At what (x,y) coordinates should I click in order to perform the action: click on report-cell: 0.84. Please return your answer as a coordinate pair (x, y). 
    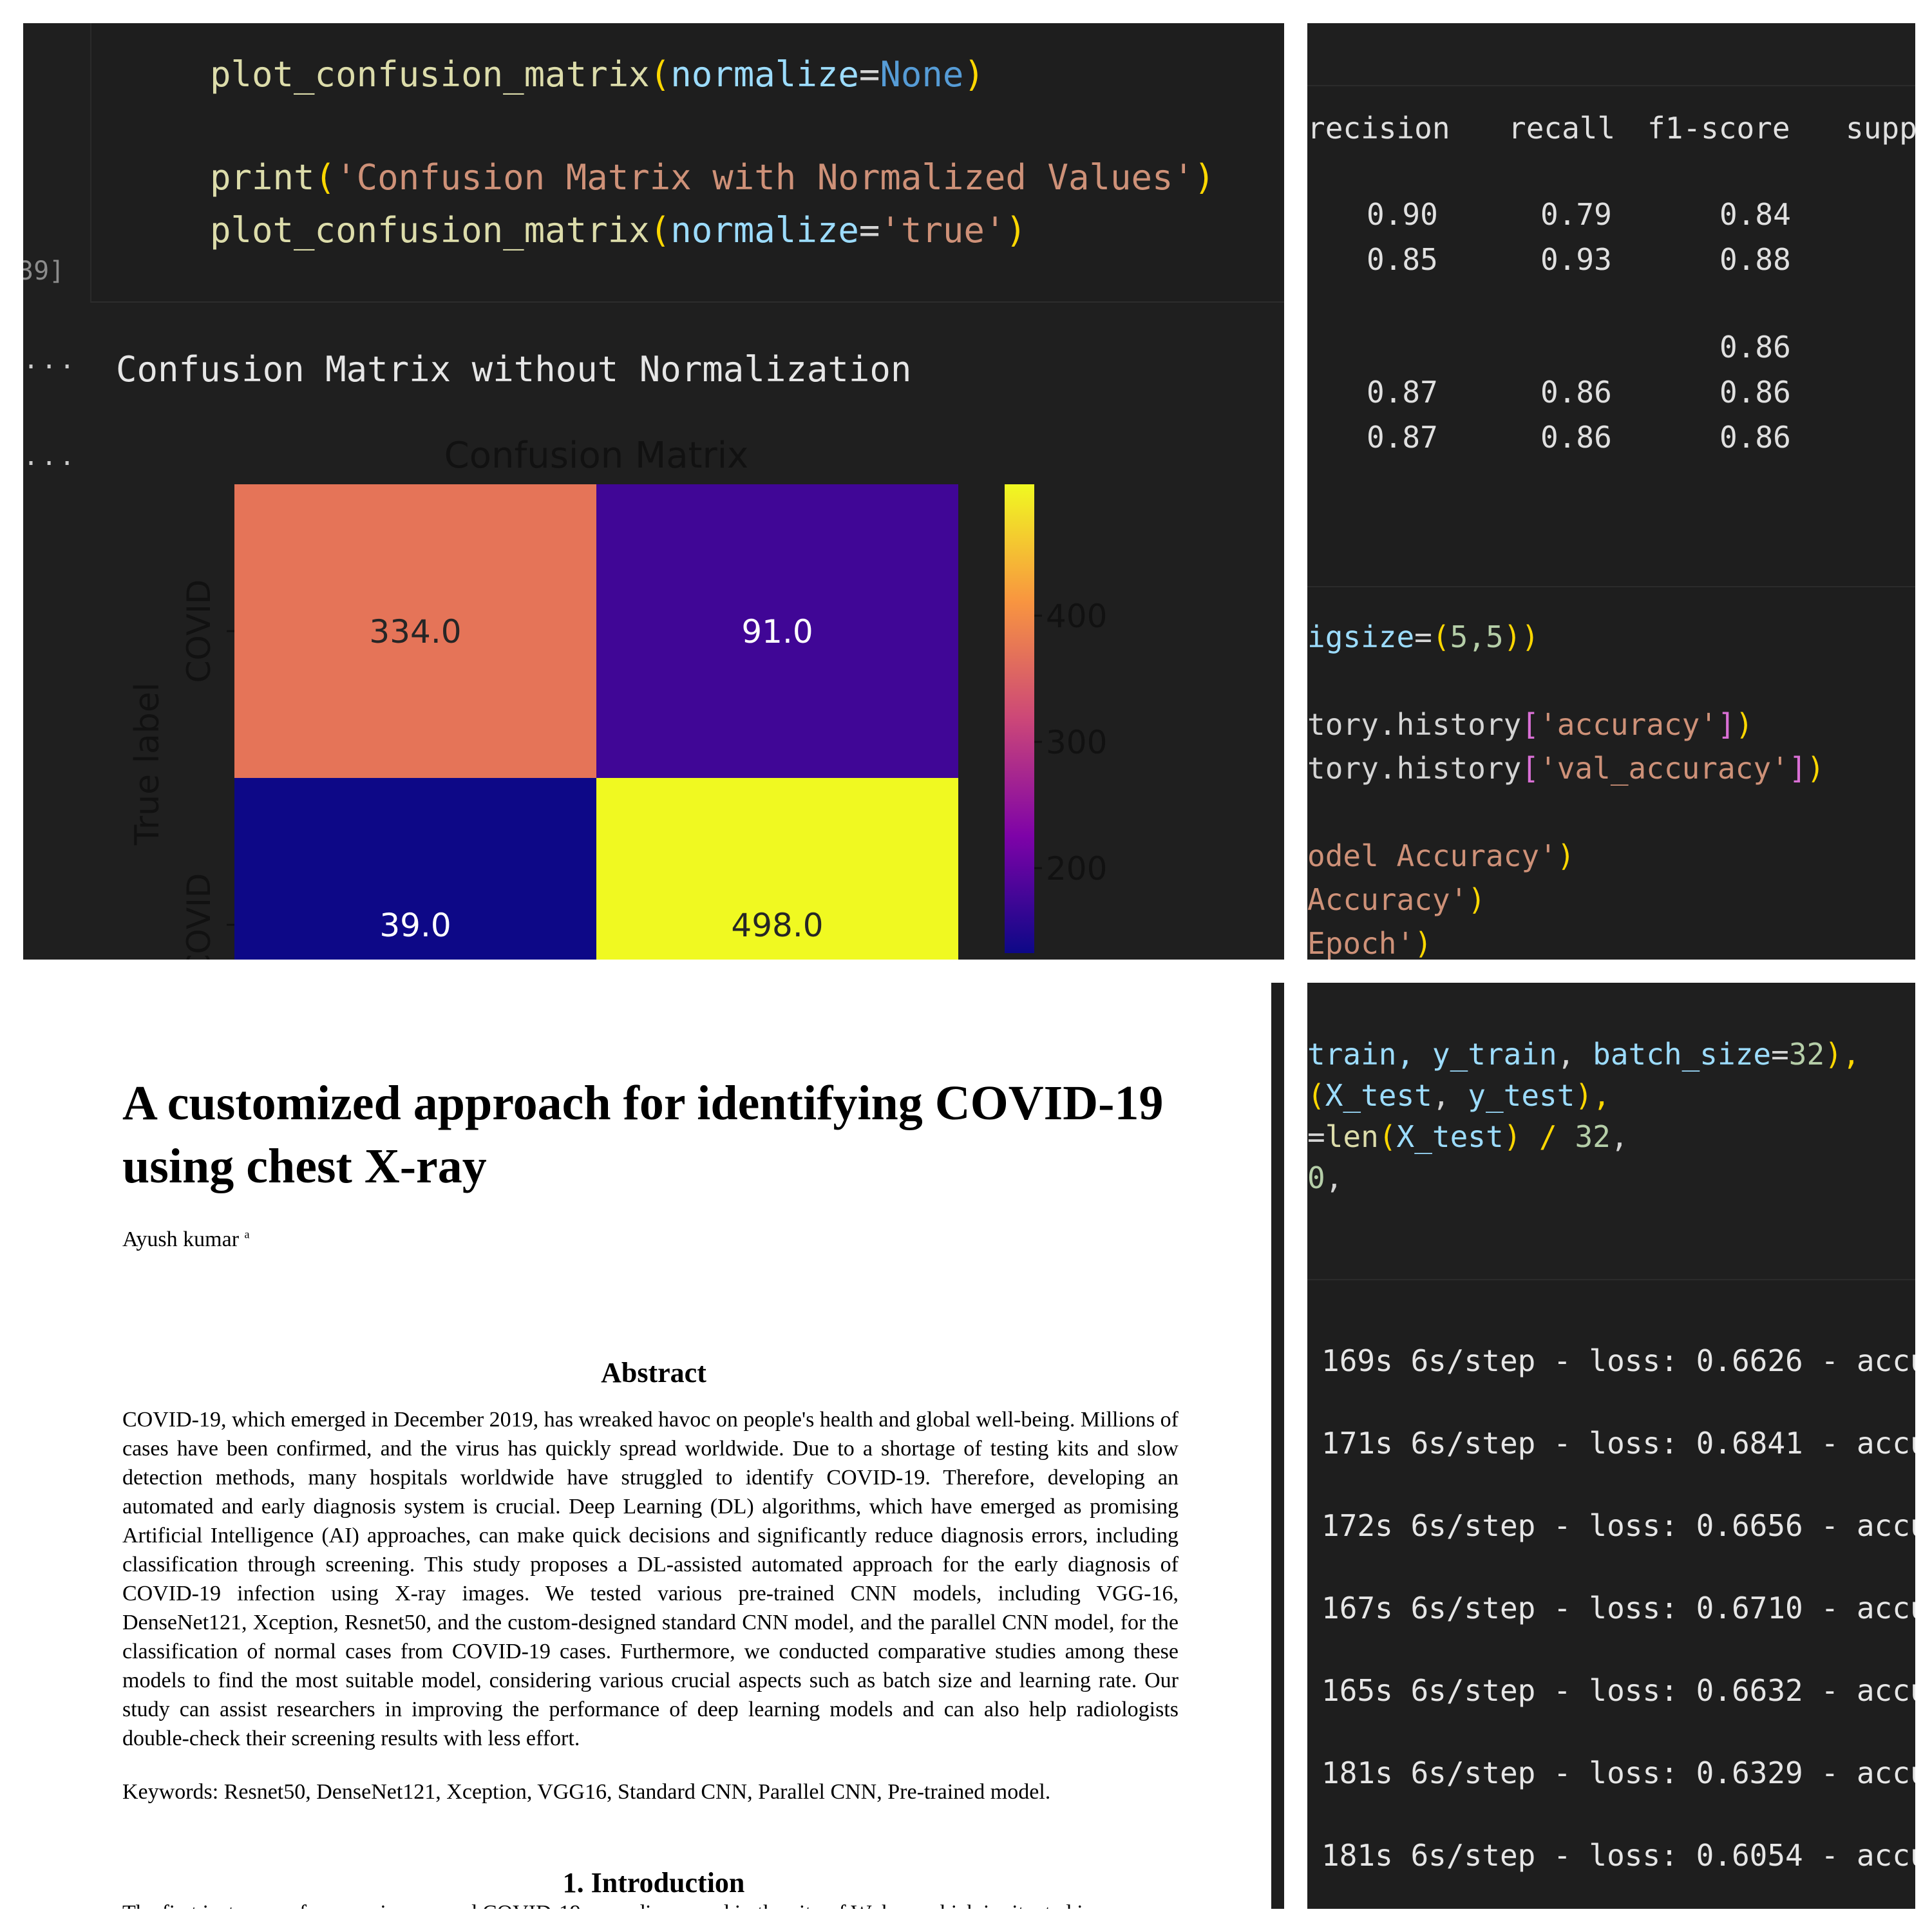
    Looking at the image, I should click on (1755, 215).